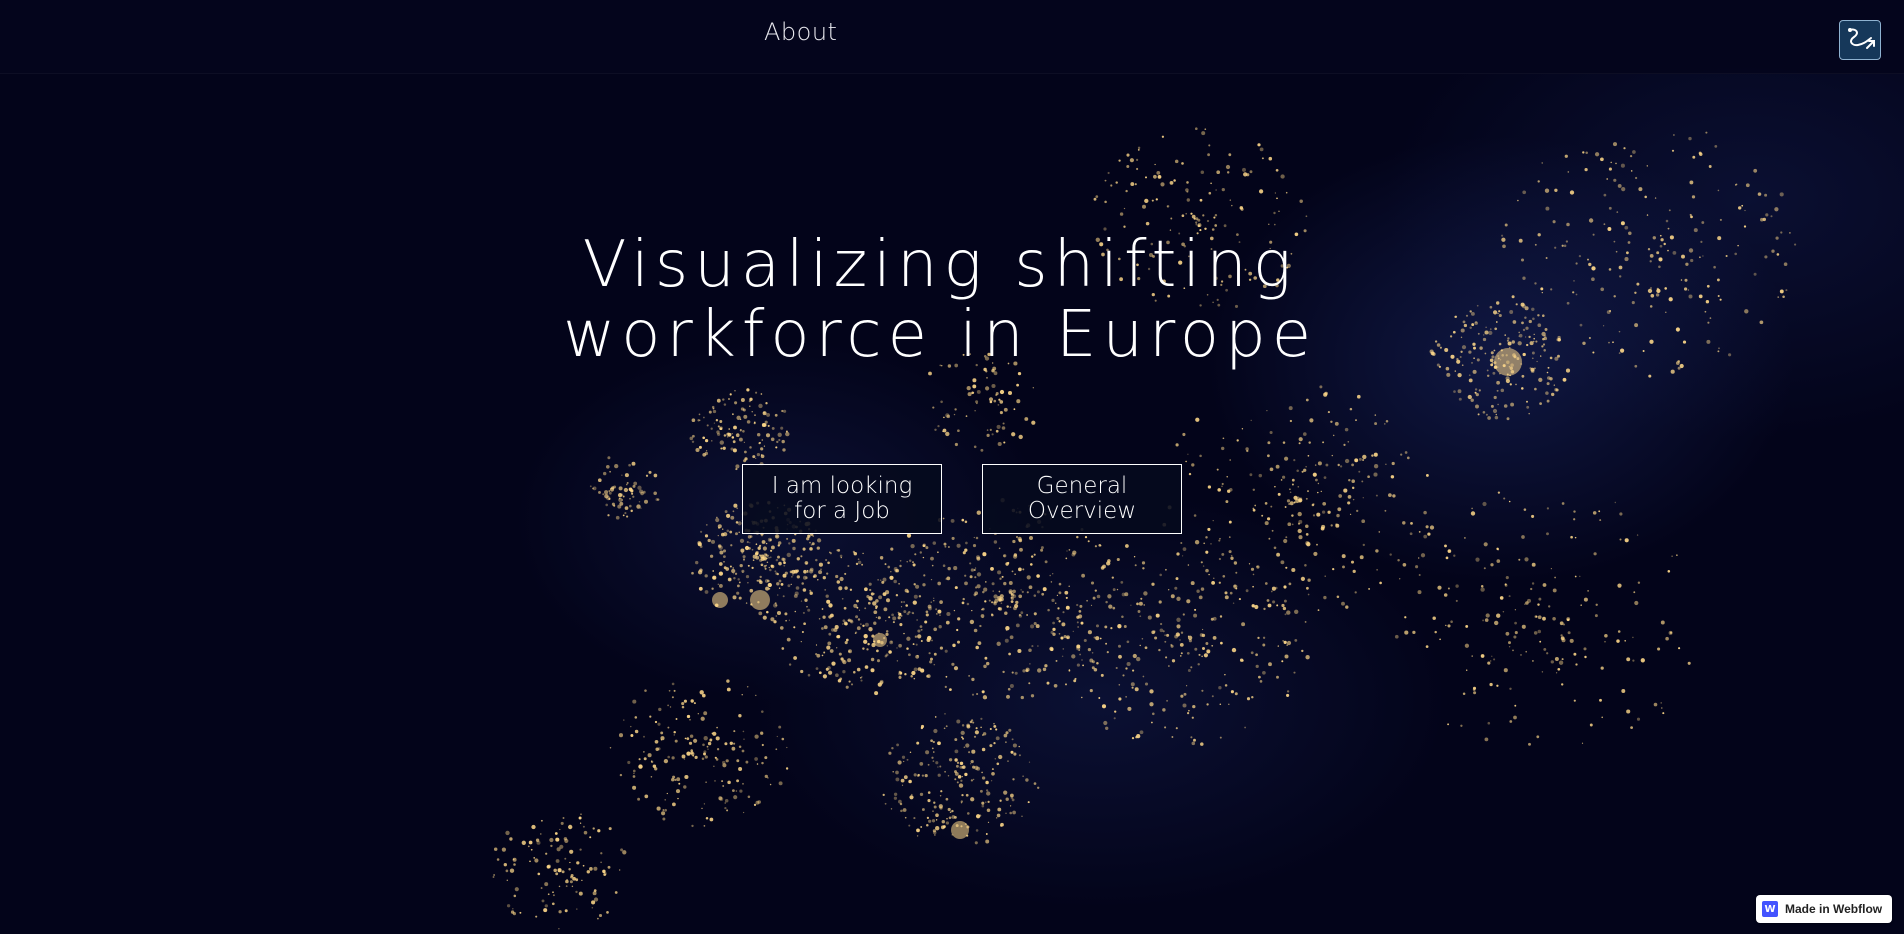 Image resolution: width=1904 pixels, height=934 pixels. Describe the element at coordinates (940, 300) in the screenshot. I see `hero-title: Visualizing shifting workforce in Europe` at that location.